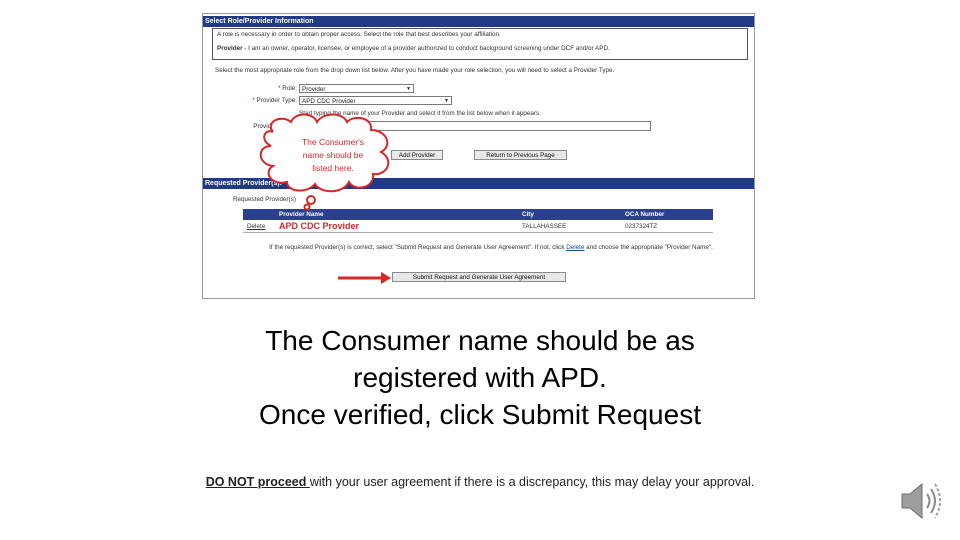 The height and width of the screenshot is (540, 960). What do you see at coordinates (480, 414) in the screenshot?
I see `caption-line-3: Once verified, click Submit Request` at bounding box center [480, 414].